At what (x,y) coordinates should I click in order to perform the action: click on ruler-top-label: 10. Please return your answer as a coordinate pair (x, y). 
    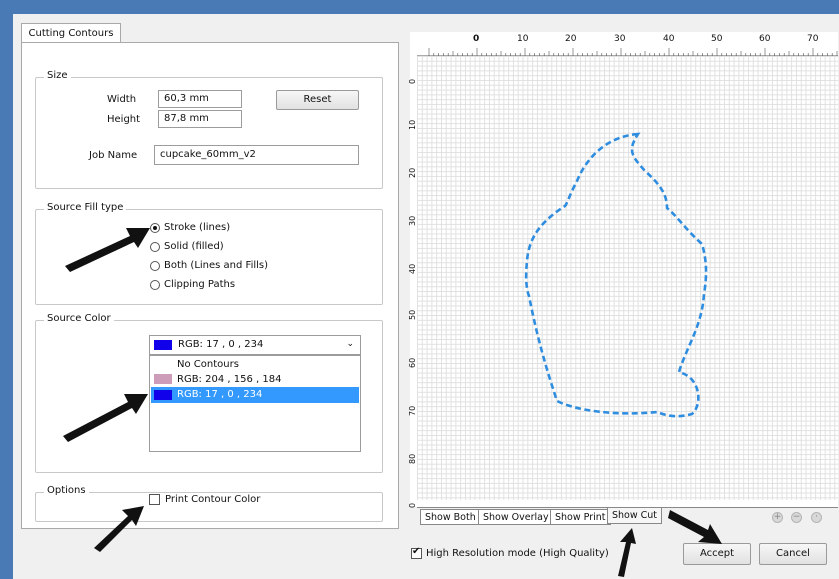
    Looking at the image, I should click on (523, 39).